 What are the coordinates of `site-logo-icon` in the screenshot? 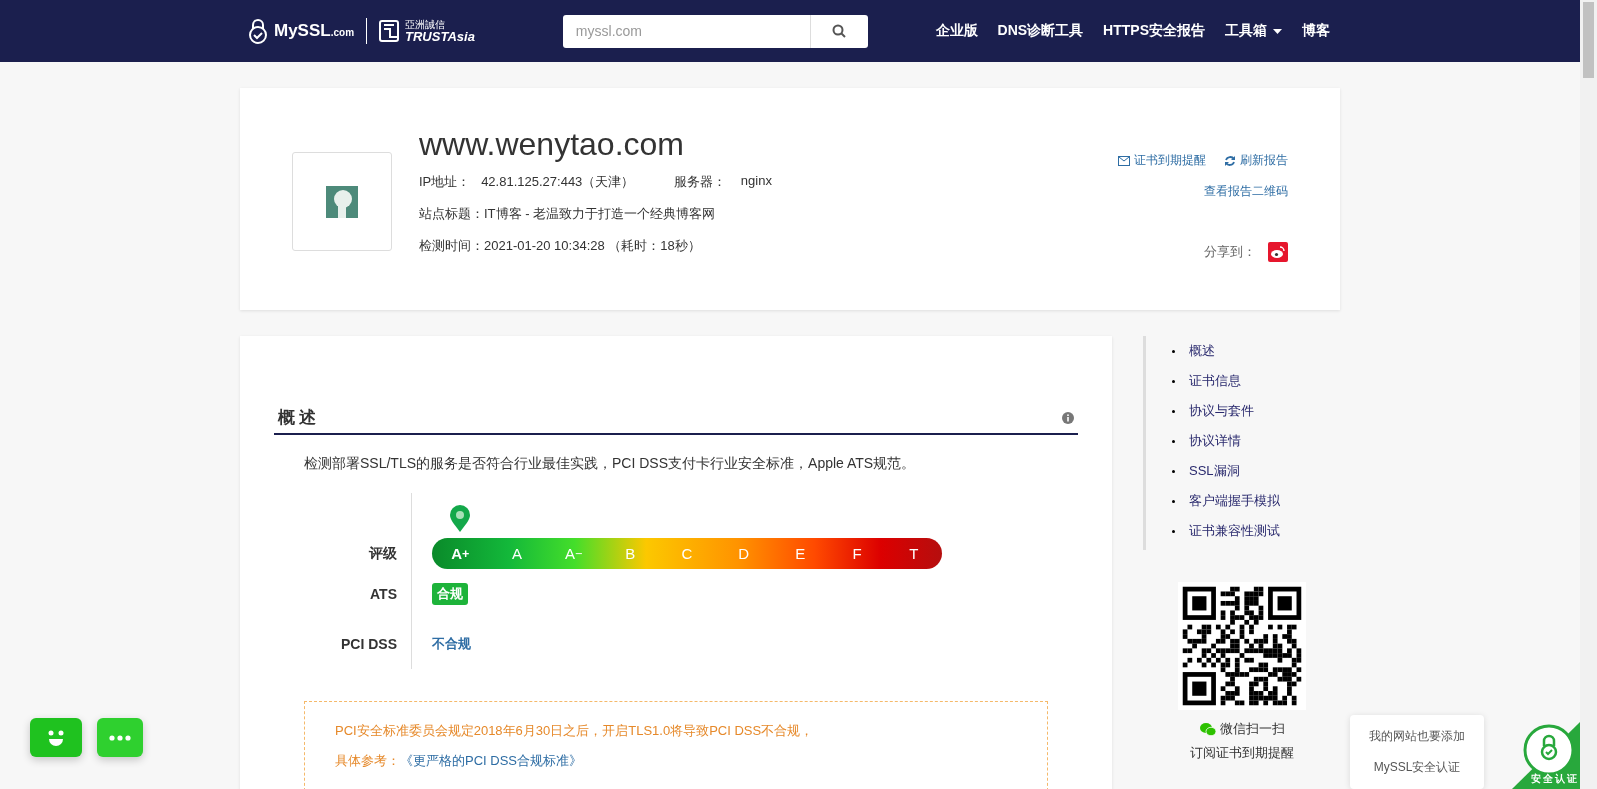 It's located at (342, 201).